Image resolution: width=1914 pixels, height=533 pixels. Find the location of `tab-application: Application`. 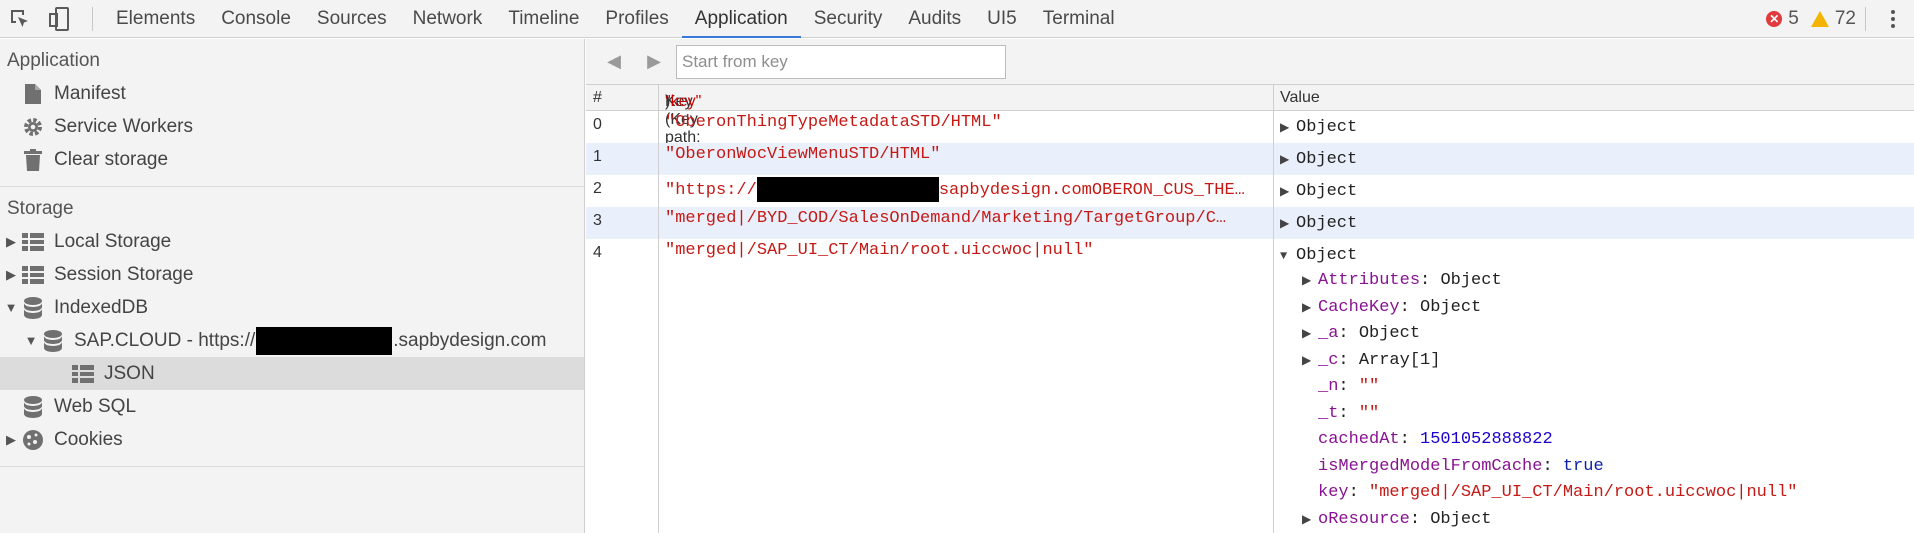

tab-application: Application is located at coordinates (741, 19).